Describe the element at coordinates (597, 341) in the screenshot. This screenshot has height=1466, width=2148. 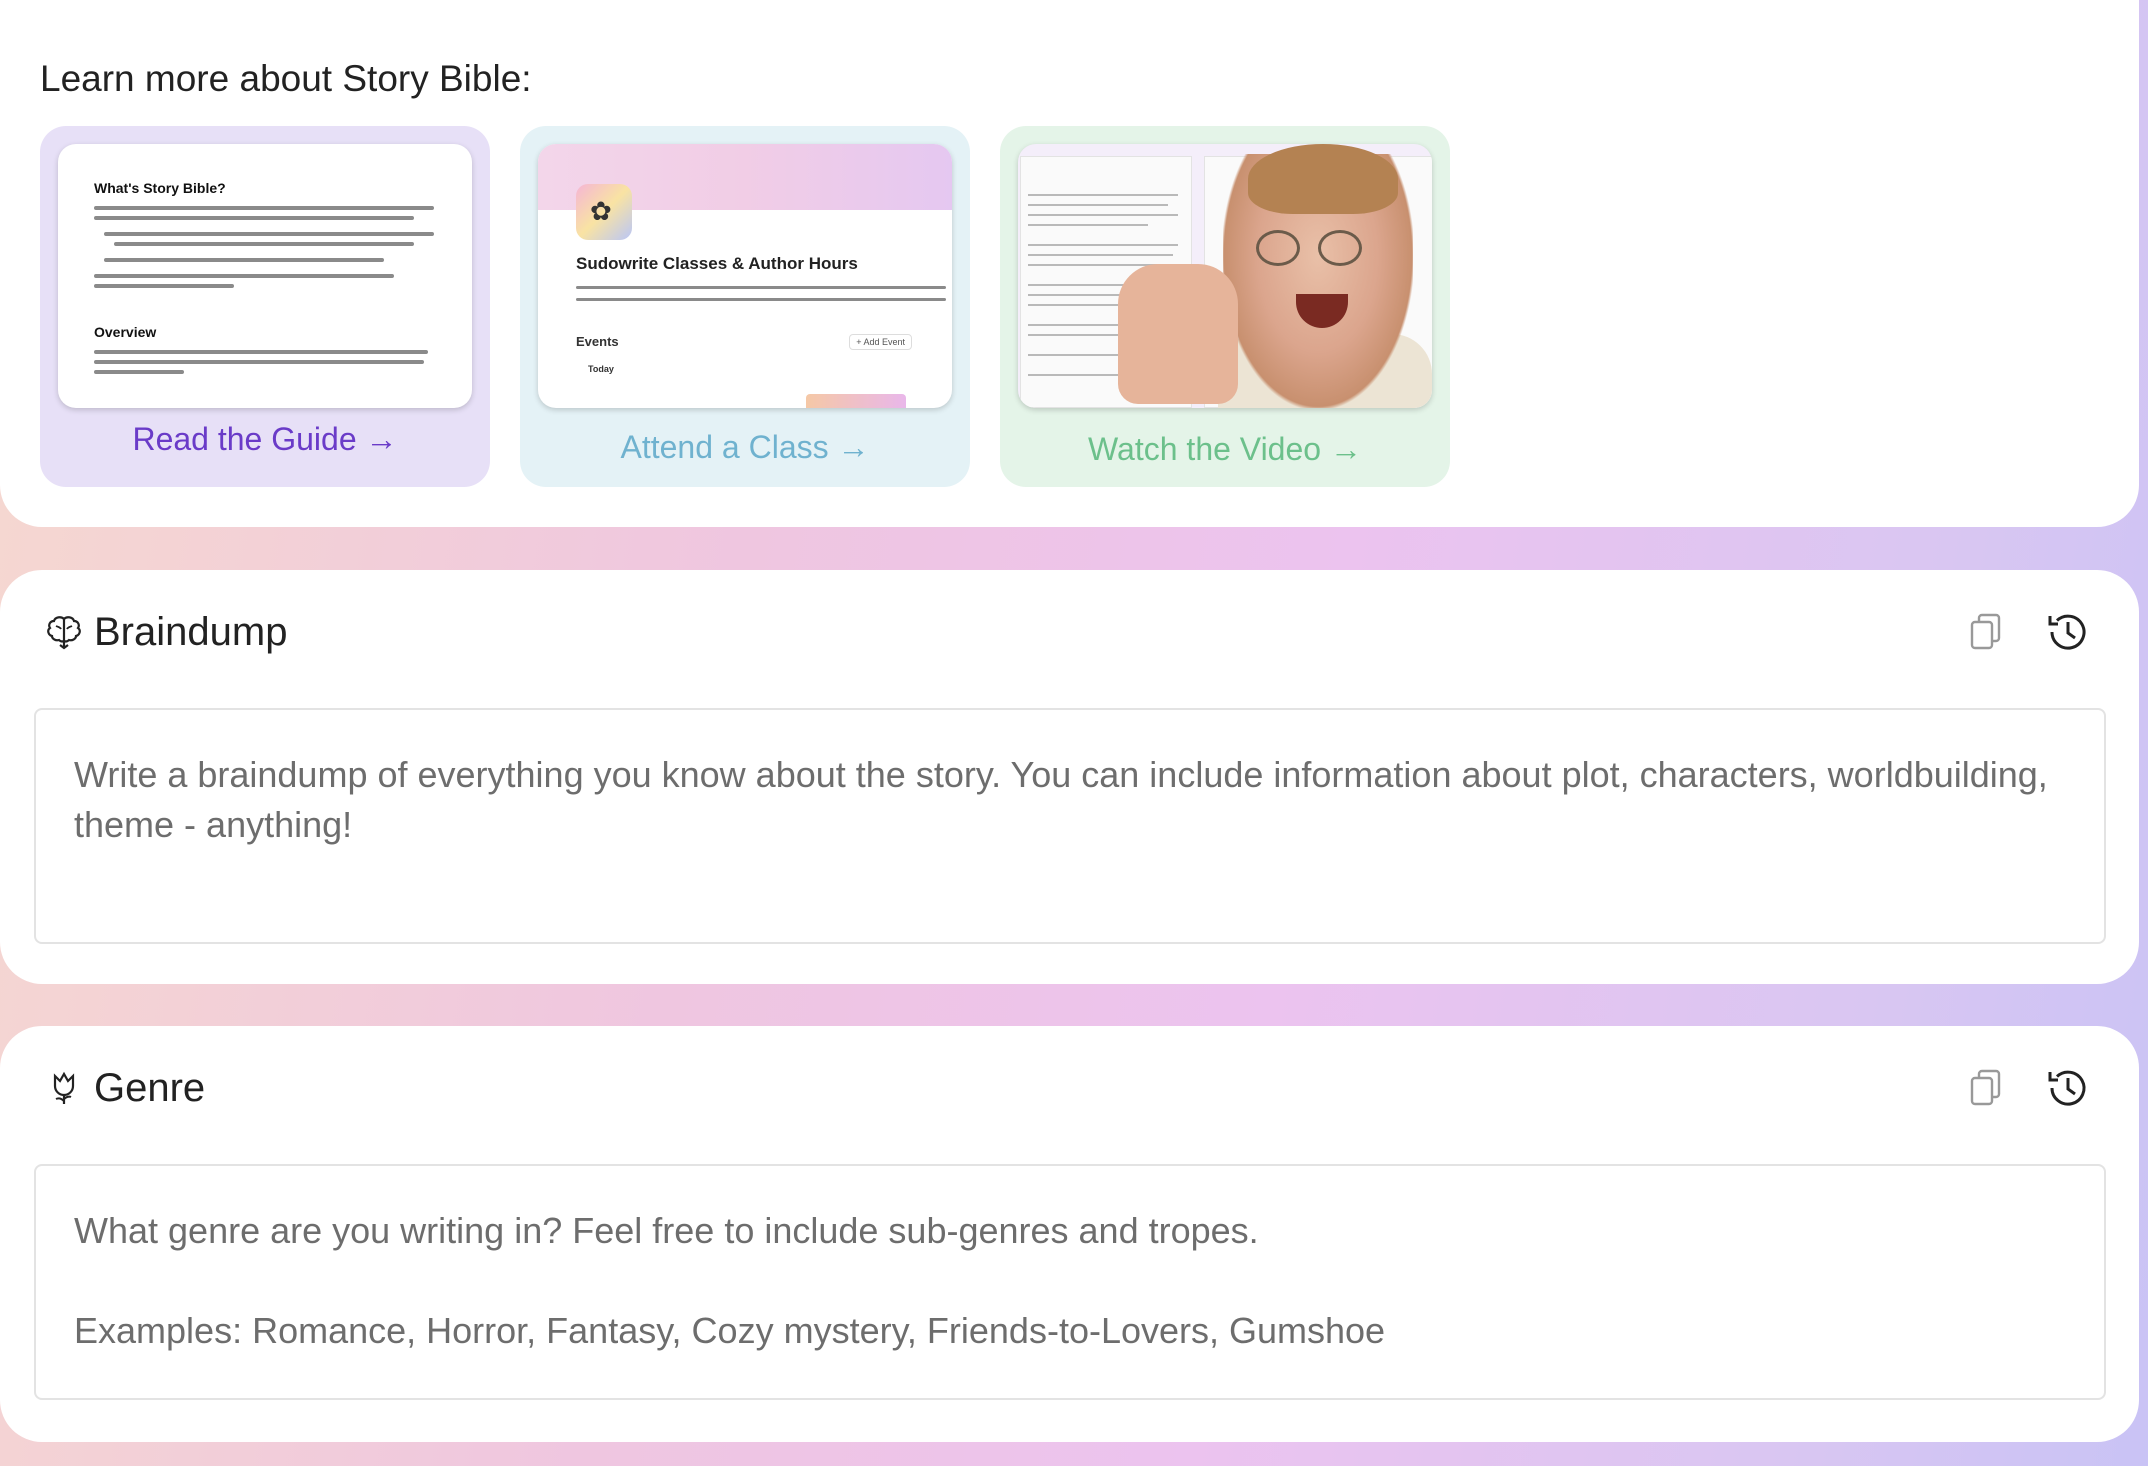
I see `class-thumb-events: Events` at that location.